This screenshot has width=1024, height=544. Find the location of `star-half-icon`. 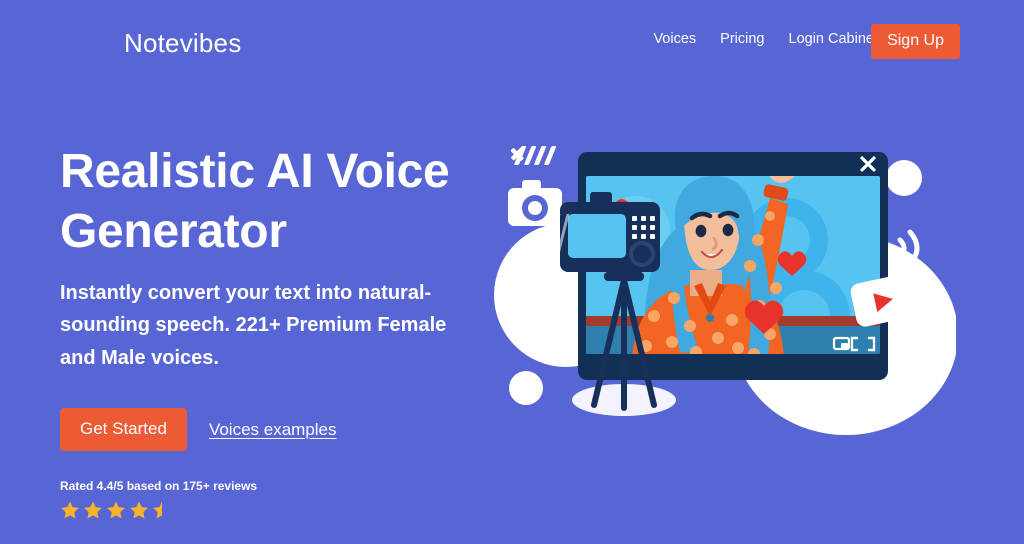

star-half-icon is located at coordinates (157, 510).